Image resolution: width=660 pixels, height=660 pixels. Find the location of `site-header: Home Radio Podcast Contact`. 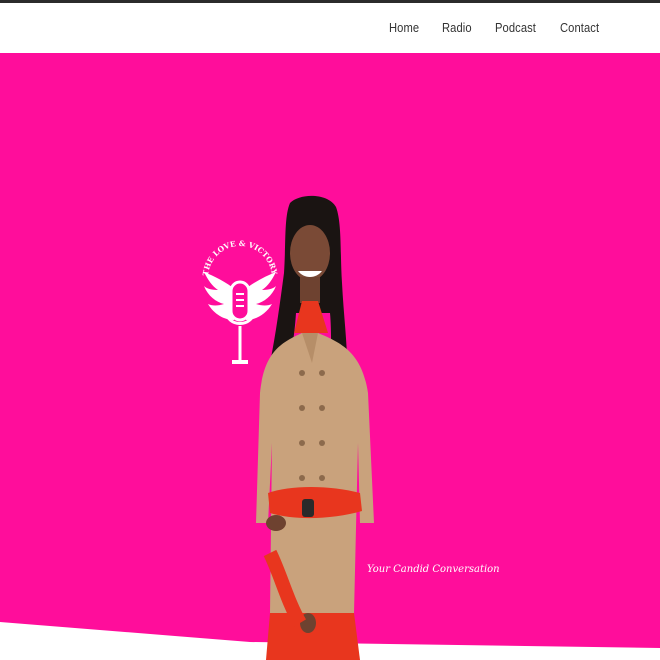

site-header: Home Radio Podcast Contact is located at coordinates (330, 28).